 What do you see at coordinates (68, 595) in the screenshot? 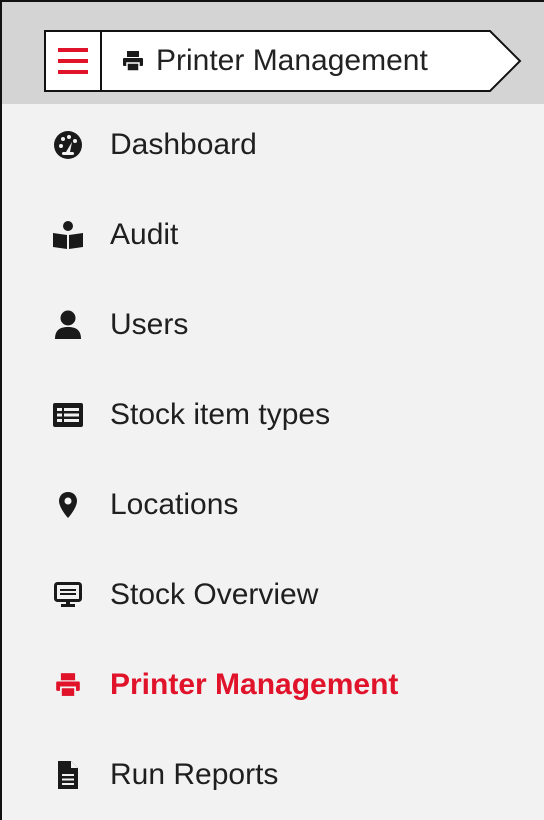
I see `monitor-icon` at bounding box center [68, 595].